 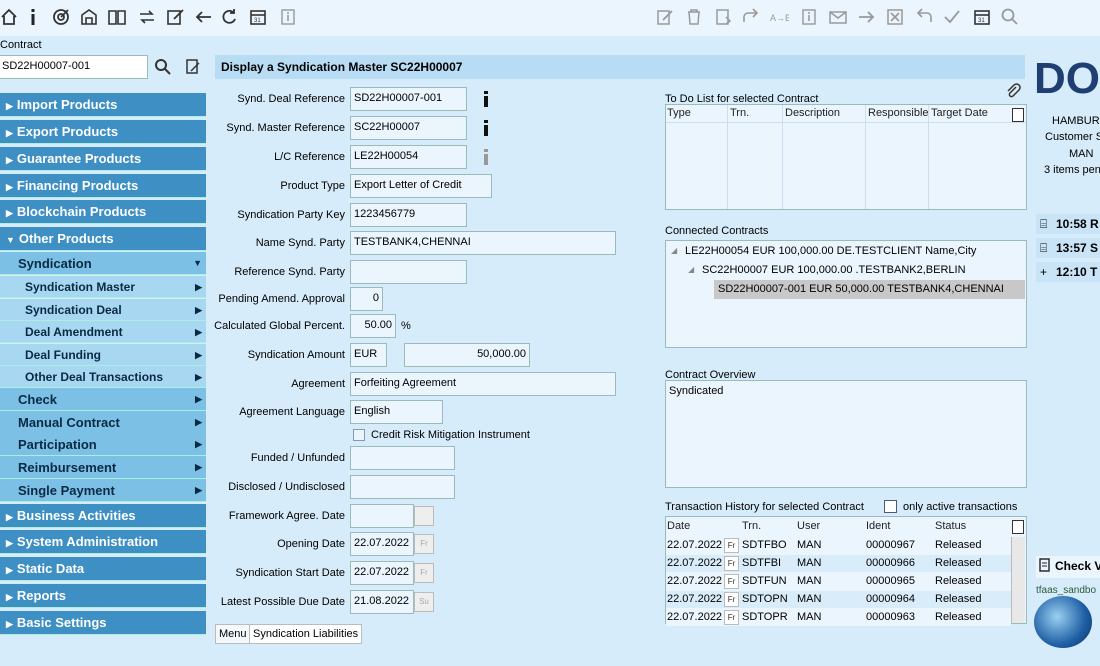 I want to click on nav-item: ▶ Business Activities, so click(x=103, y=516).